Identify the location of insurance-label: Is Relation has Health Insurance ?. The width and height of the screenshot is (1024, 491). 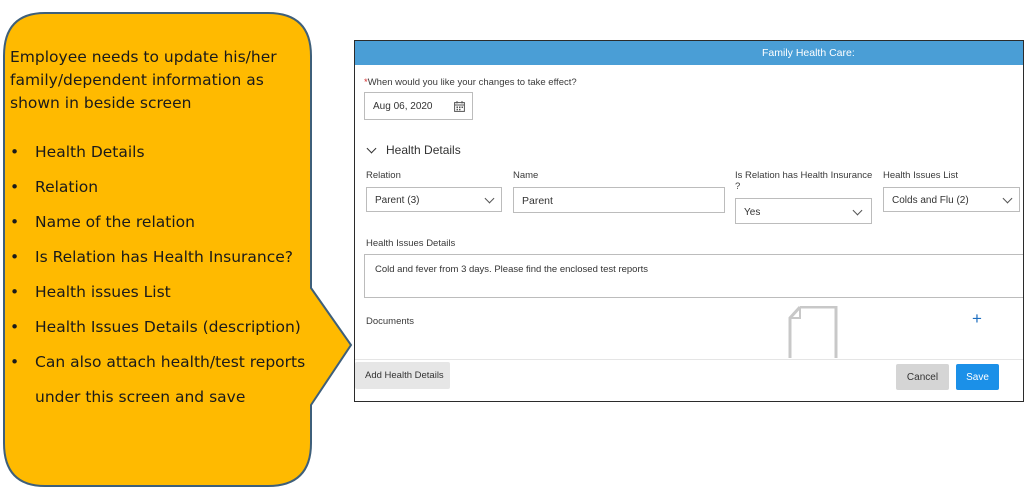
(803, 181).